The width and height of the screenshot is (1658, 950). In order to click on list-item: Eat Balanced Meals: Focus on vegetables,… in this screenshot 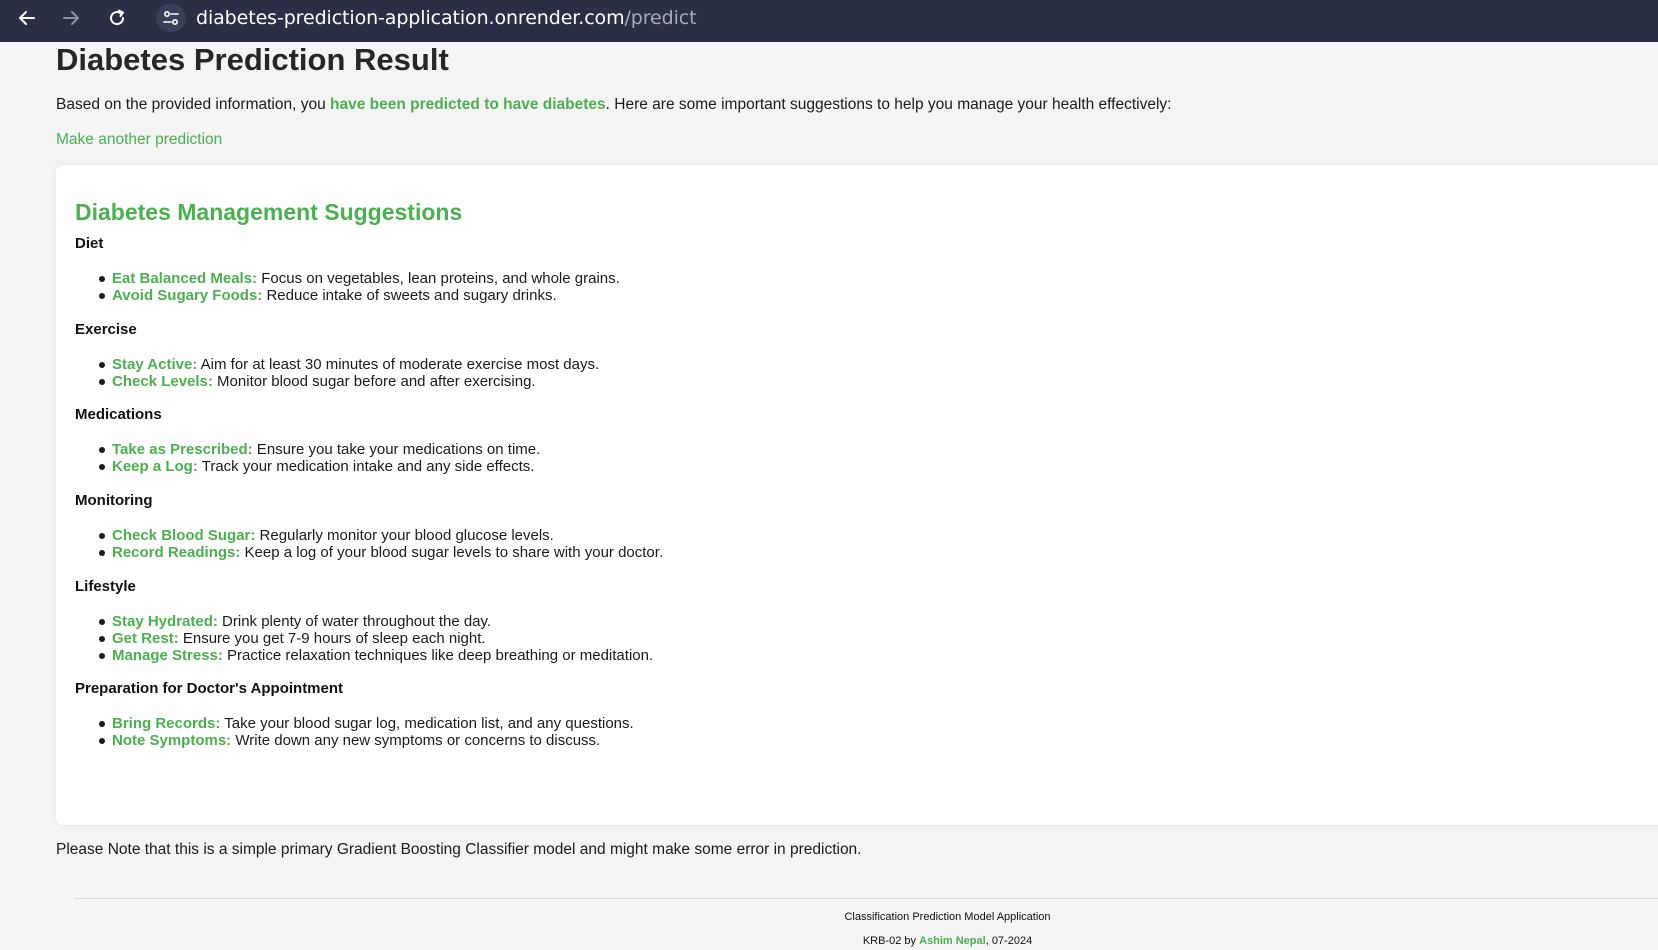, I will do `click(347, 278)`.